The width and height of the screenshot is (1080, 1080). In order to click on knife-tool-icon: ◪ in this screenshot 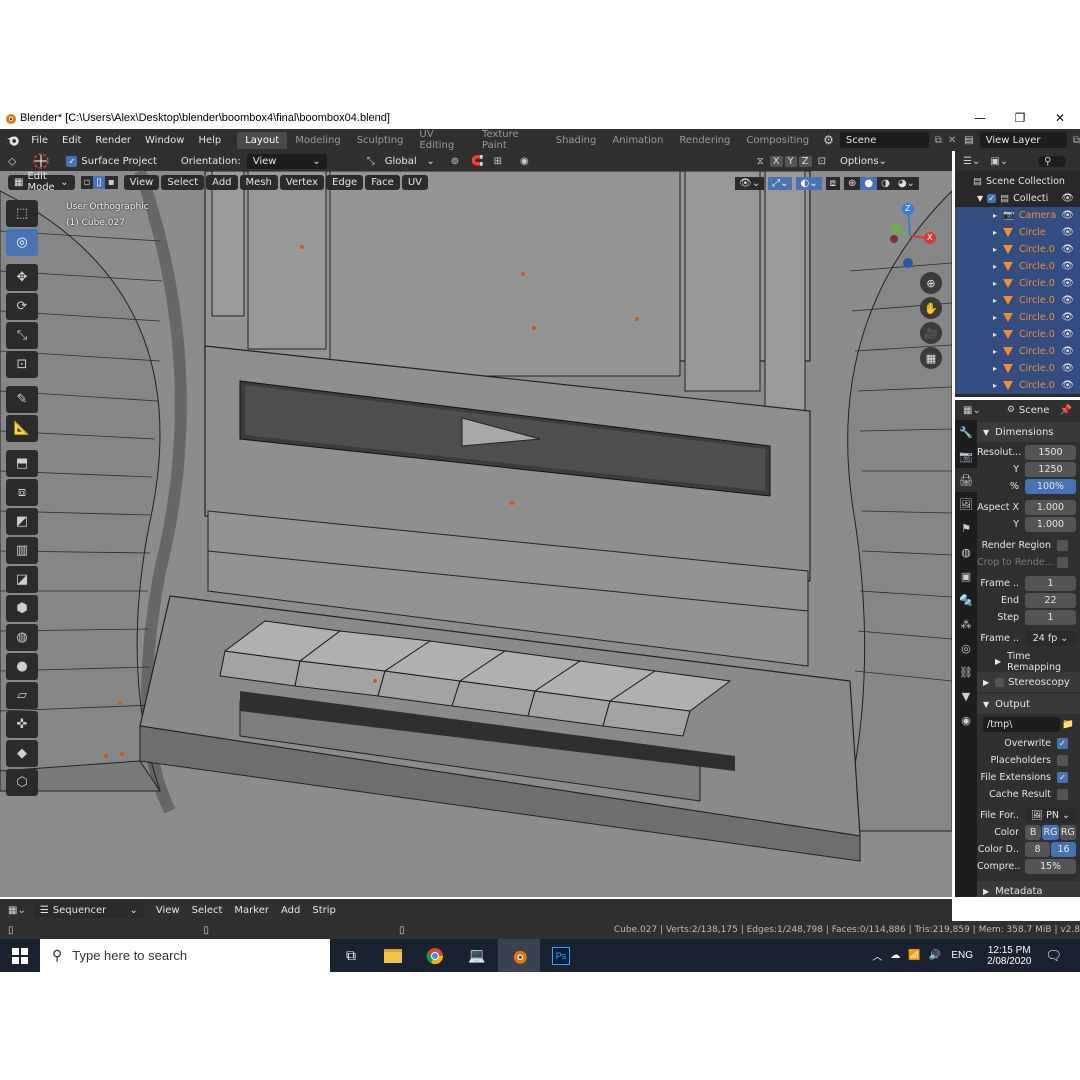, I will do `click(22, 579)`.